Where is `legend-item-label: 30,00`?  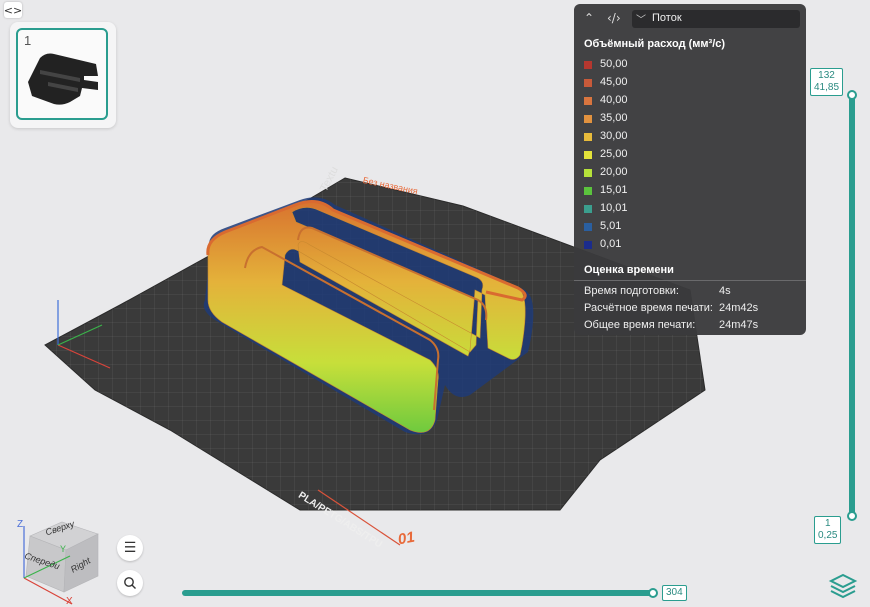 legend-item-label: 30,00 is located at coordinates (614, 136).